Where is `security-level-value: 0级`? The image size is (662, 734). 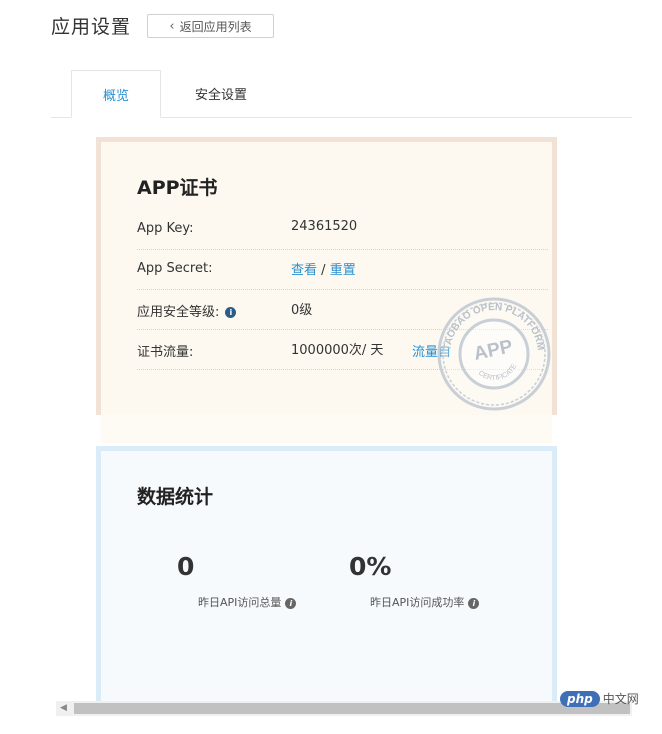 security-level-value: 0级 is located at coordinates (302, 310).